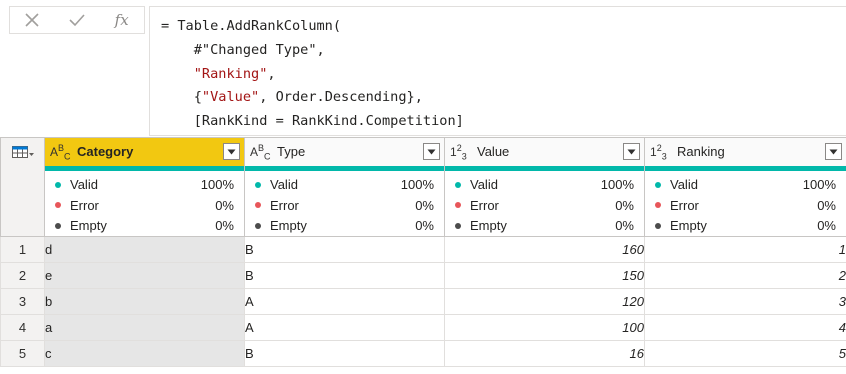 This screenshot has height=374, width=846. Describe the element at coordinates (144, 353) in the screenshot. I see `table-cell: c` at that location.